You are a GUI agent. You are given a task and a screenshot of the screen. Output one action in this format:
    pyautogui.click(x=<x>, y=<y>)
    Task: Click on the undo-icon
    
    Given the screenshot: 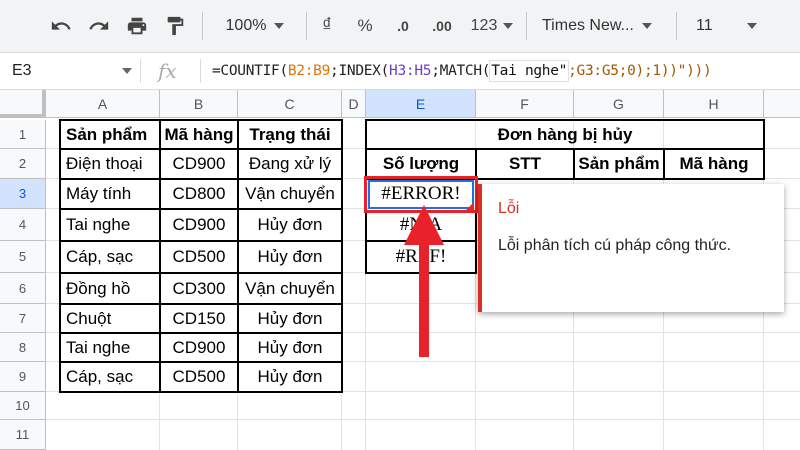 What is the action you would take?
    pyautogui.click(x=61, y=25)
    